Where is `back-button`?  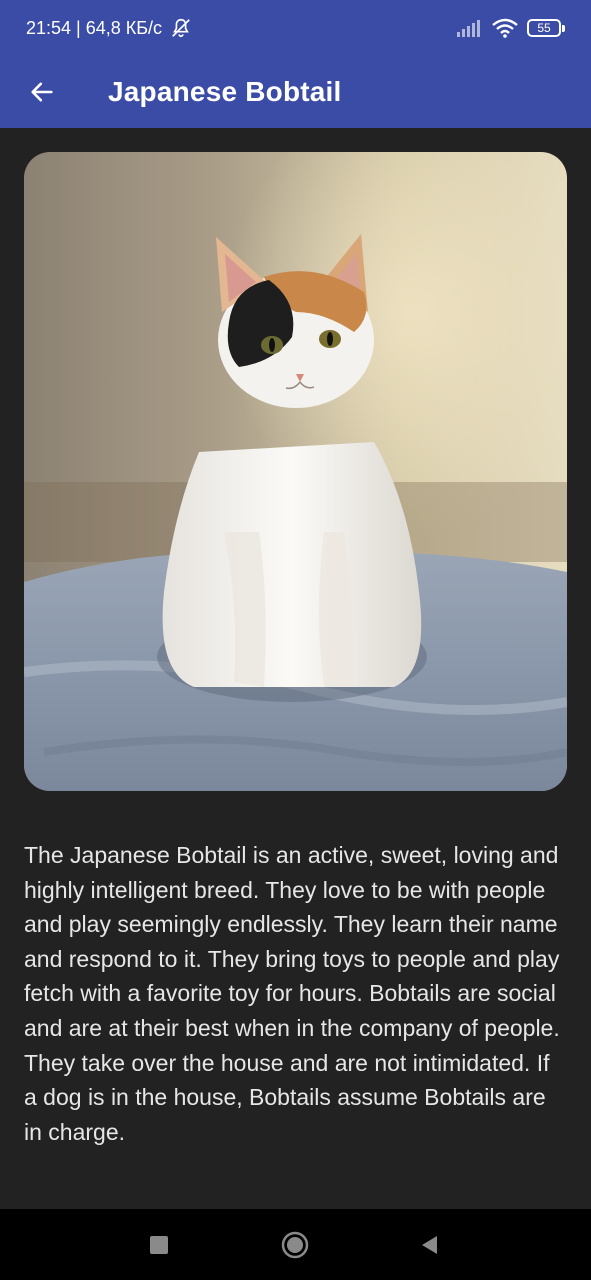 back-button is located at coordinates (42, 92).